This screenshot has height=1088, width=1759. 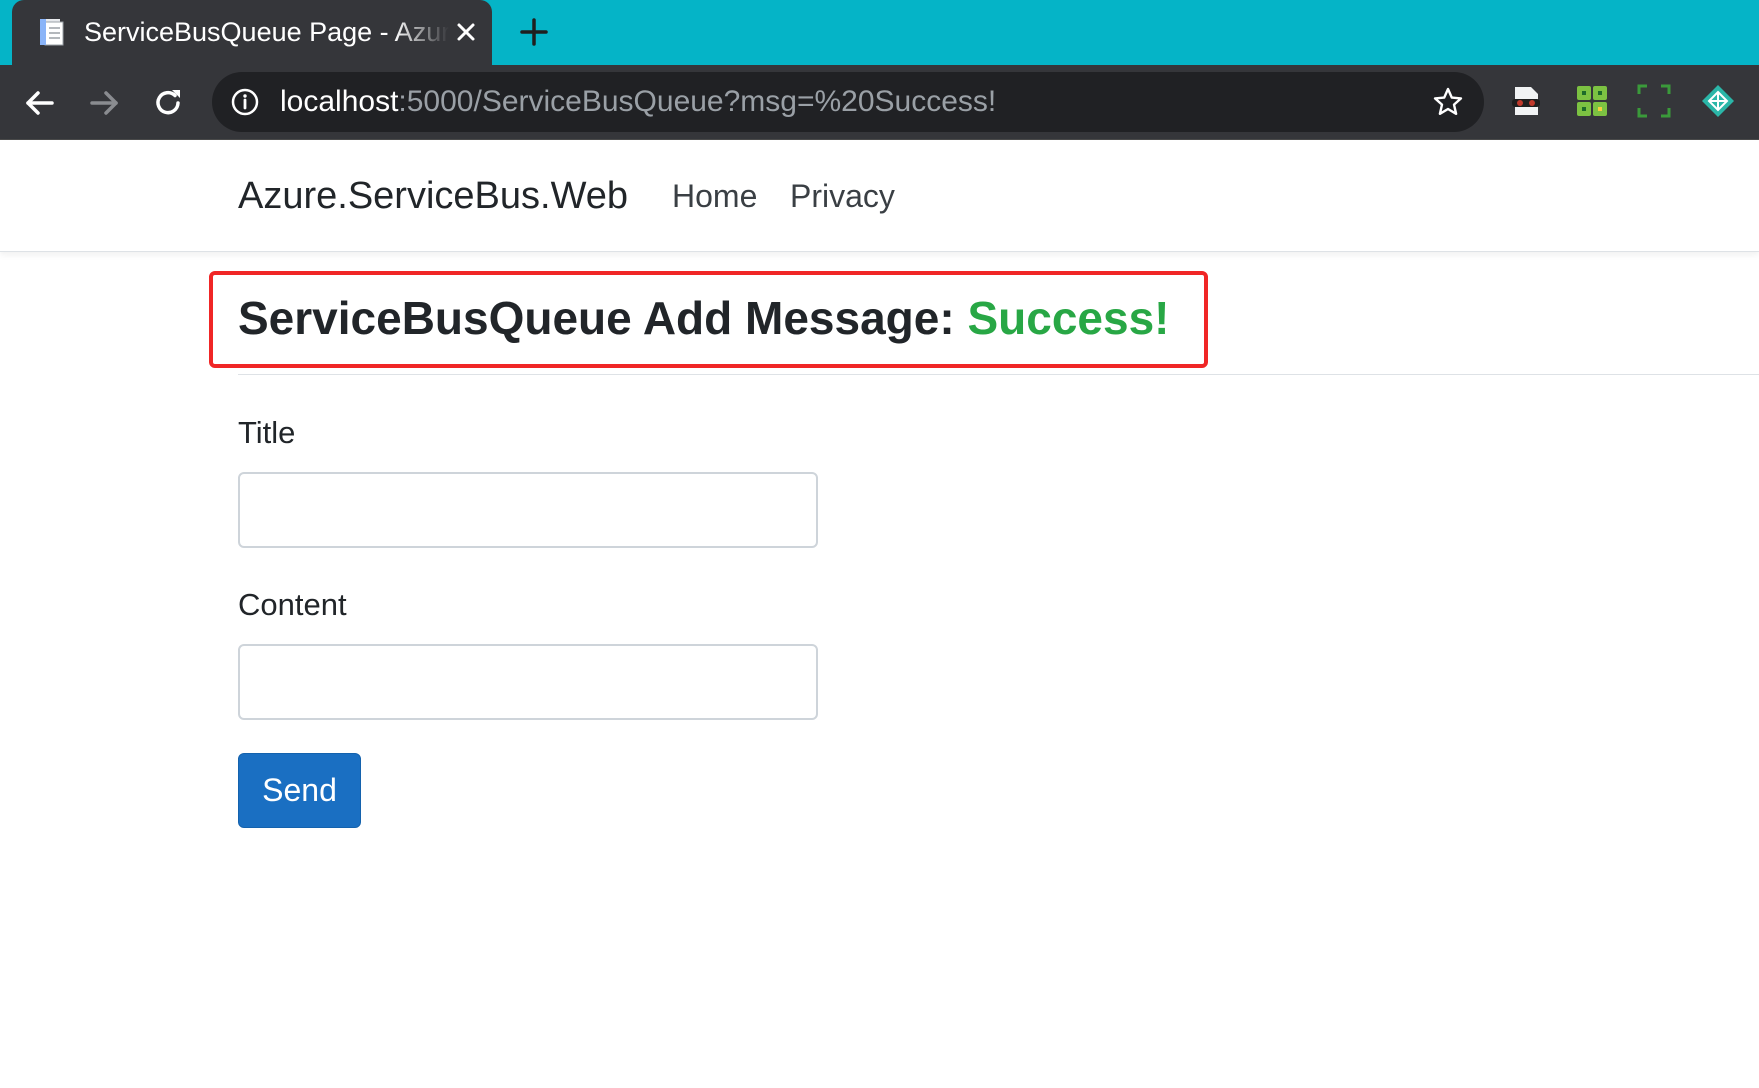 What do you see at coordinates (433, 196) in the screenshot?
I see `site-brand: Azure.ServiceBus.Web` at bounding box center [433, 196].